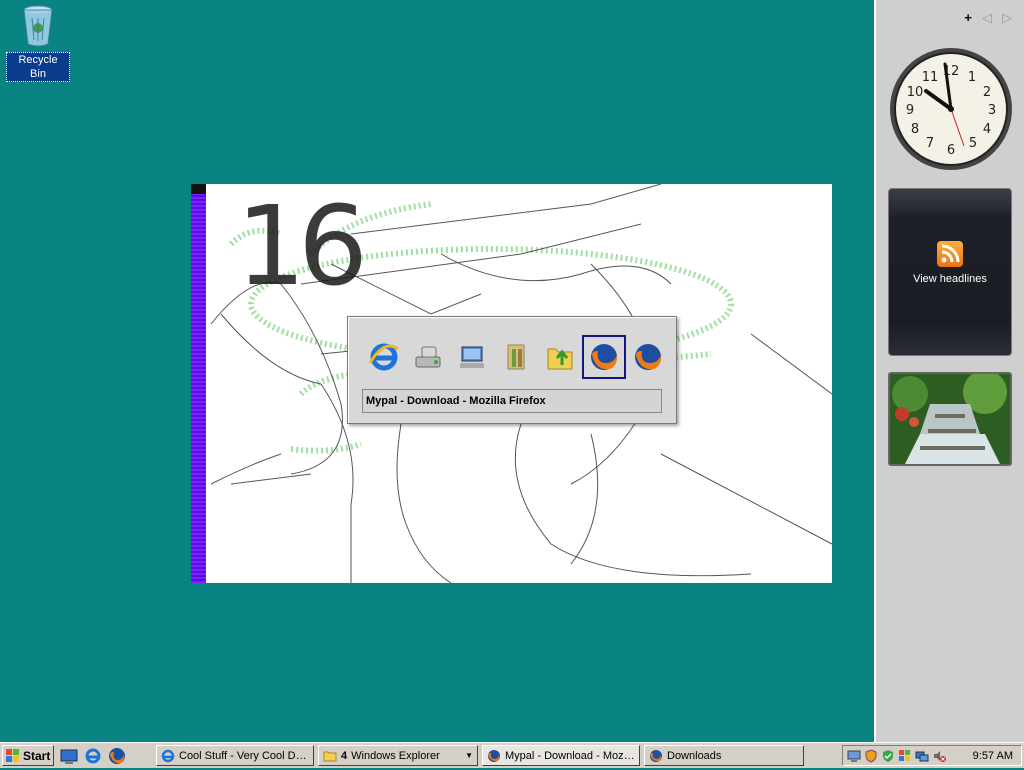  Describe the element at coordinates (38, 67) in the screenshot. I see `recycle-bin-label: Recycle Bin` at that location.